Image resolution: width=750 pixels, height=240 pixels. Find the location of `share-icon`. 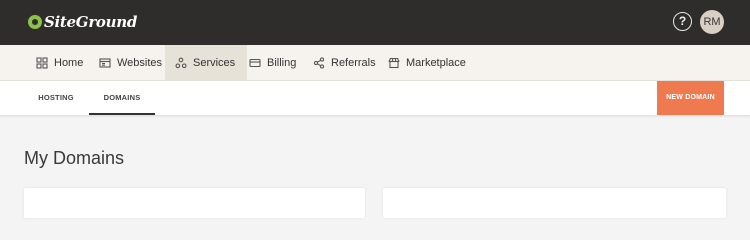

share-icon is located at coordinates (319, 62).